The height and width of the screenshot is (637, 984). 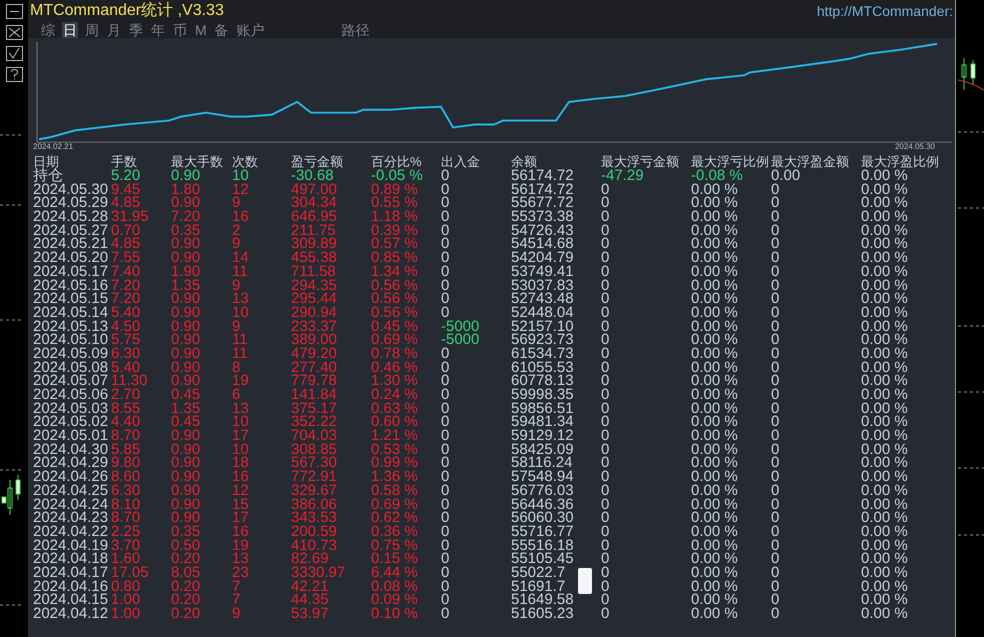 I want to click on column-header: 最大手数, so click(x=197, y=161).